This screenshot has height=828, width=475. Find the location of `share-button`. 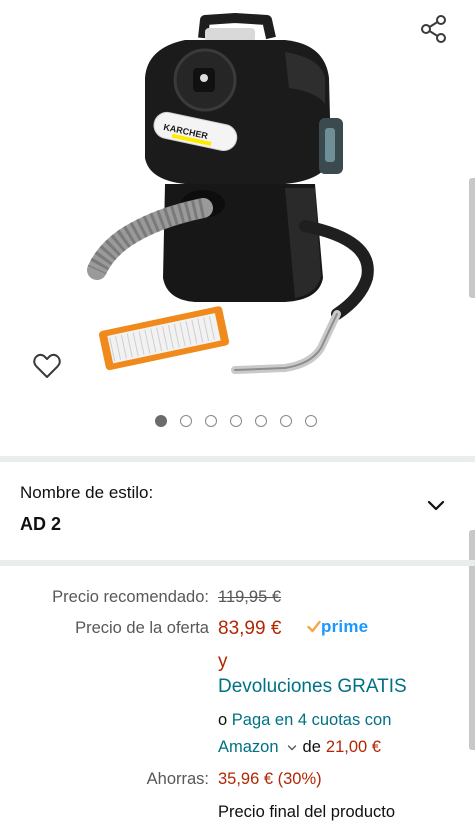

share-button is located at coordinates (434, 29).